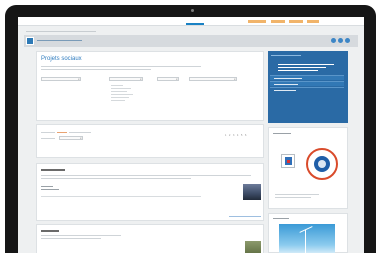 The image size is (383, 253). I want to click on page-title: Projets sociaux, so click(61, 59).